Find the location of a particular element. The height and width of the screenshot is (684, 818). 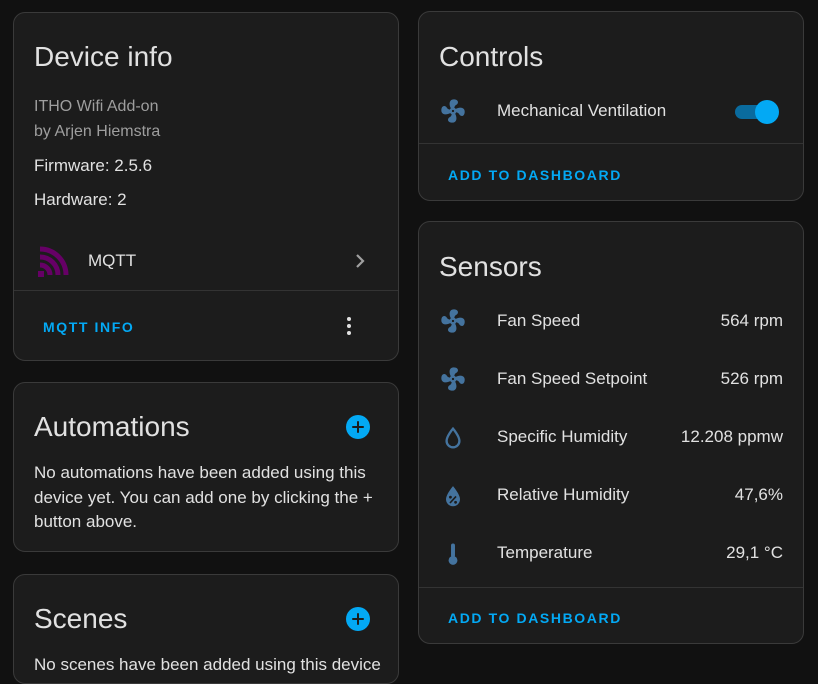

sensor-row-specific-humidity: Specific Humidity 12.208 ppmw is located at coordinates (611, 438).